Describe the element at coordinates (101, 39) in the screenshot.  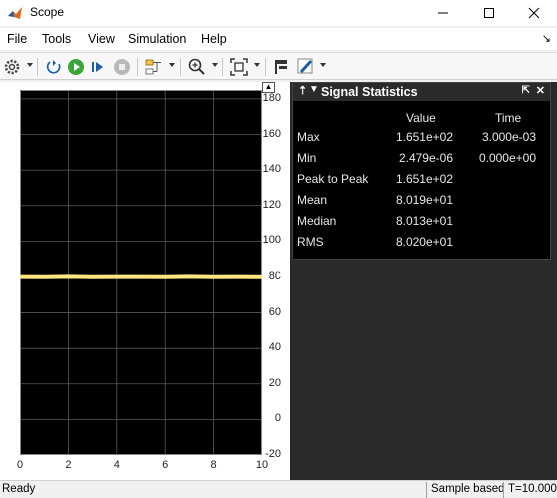
I see `menu-view: View` at that location.